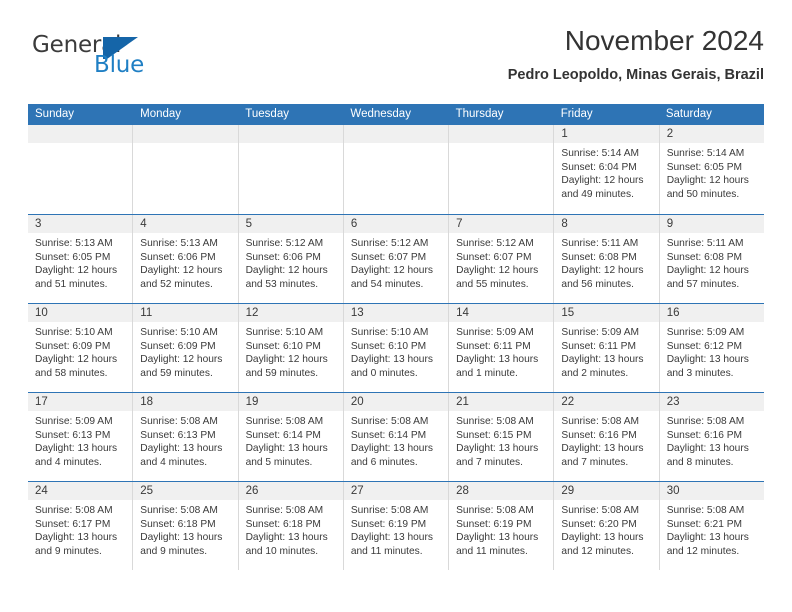 Image resolution: width=792 pixels, height=612 pixels. I want to click on day-number: 26, so click(290, 491).